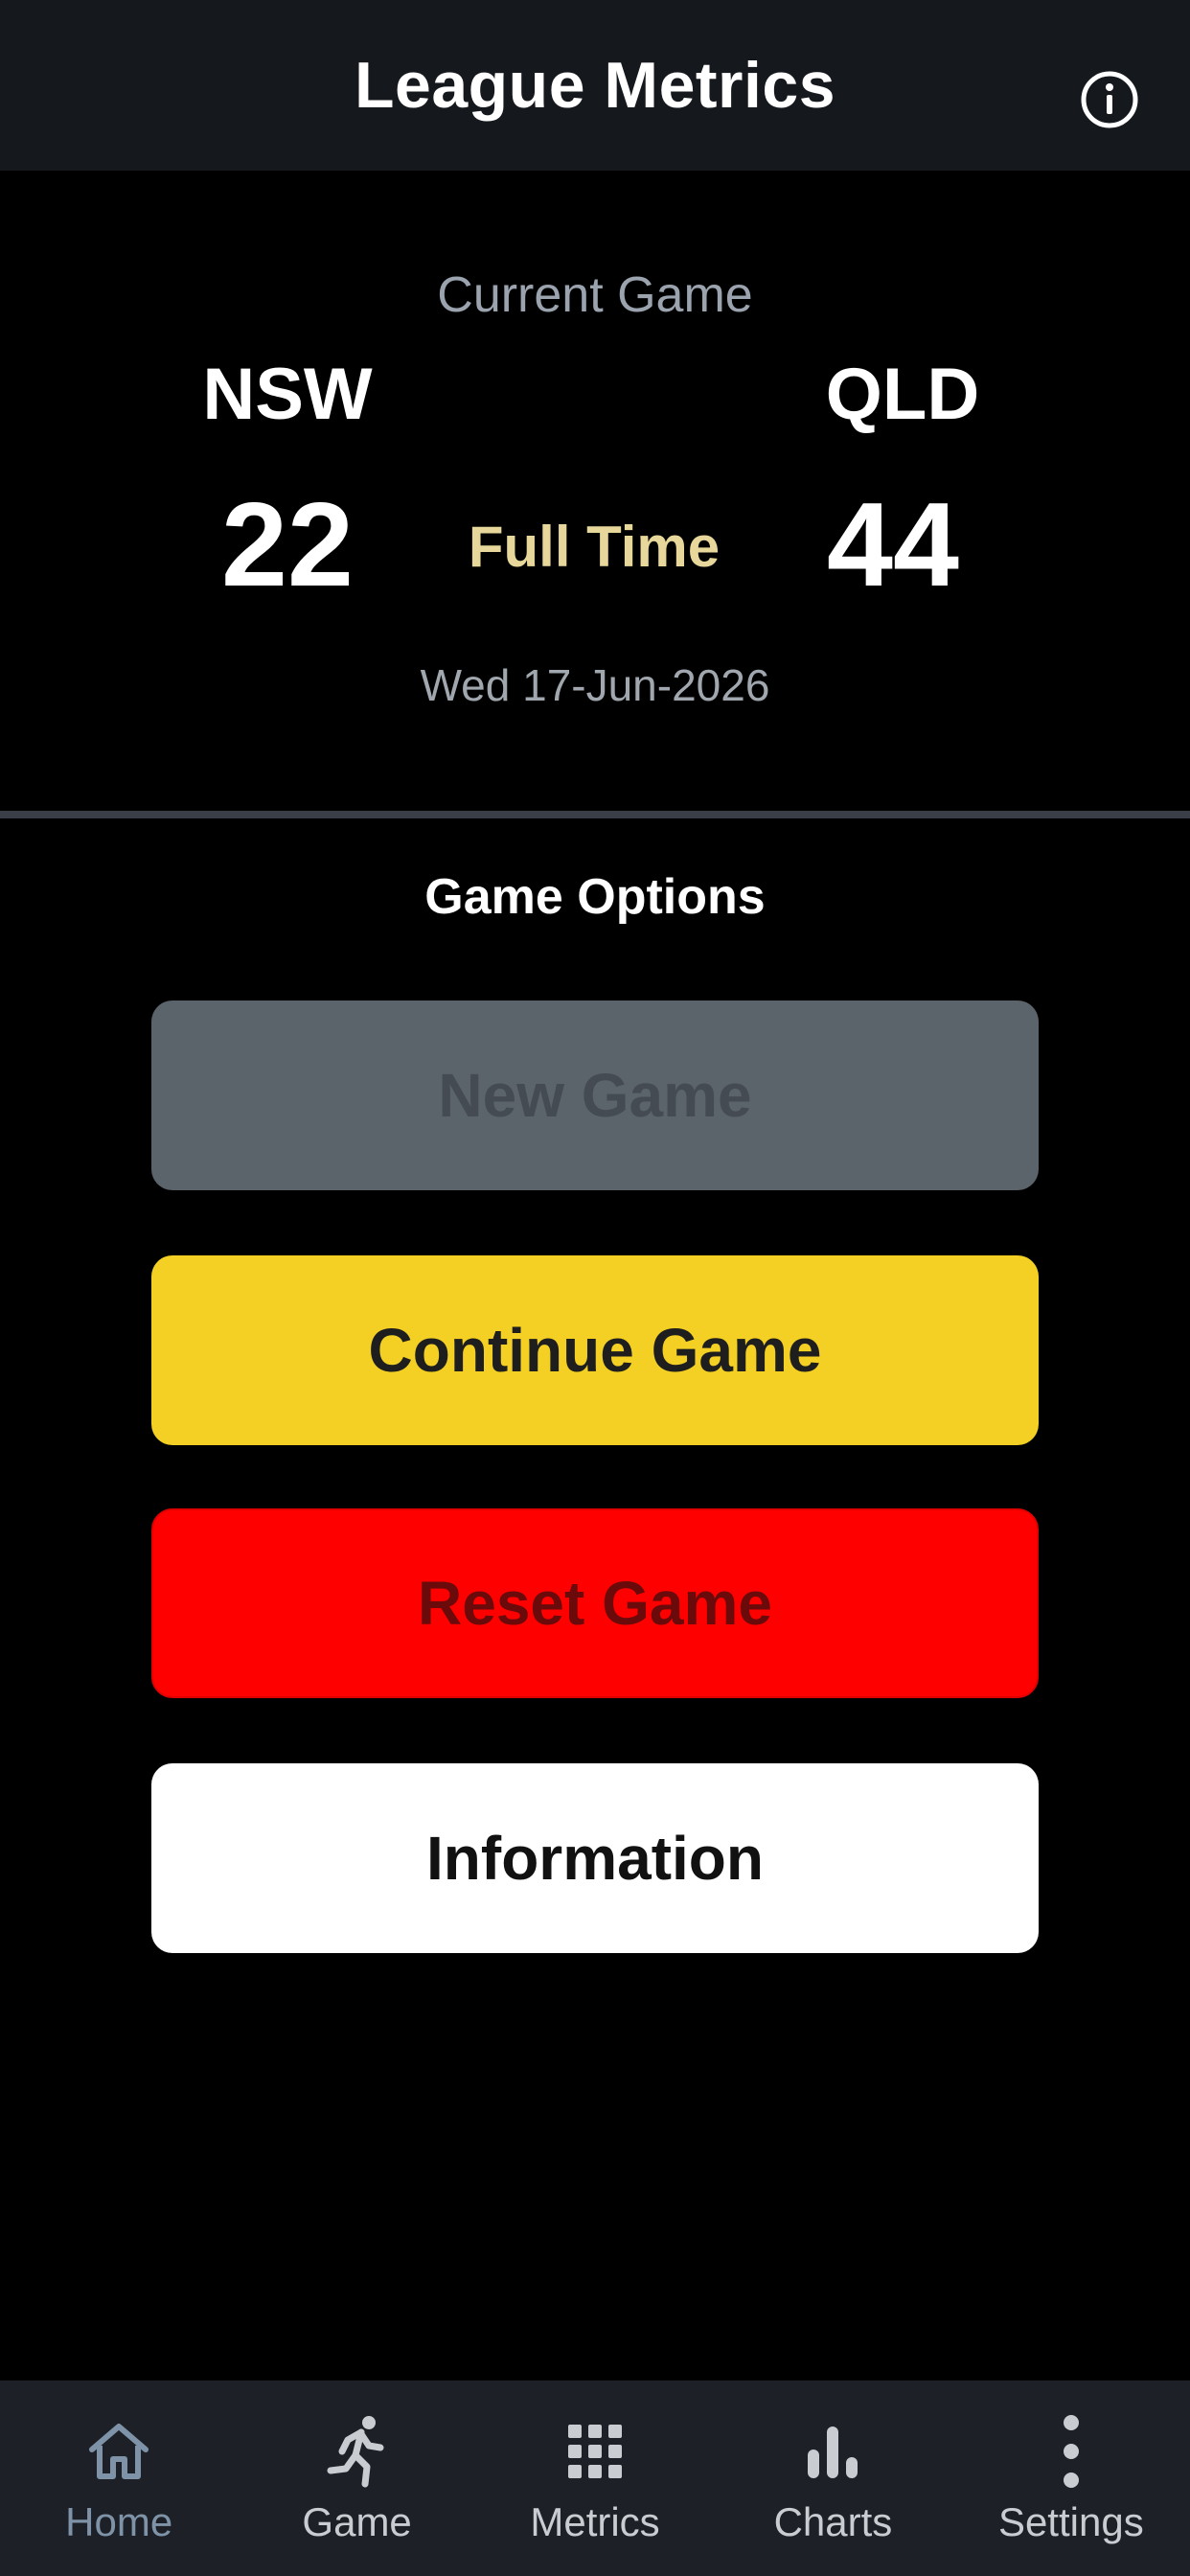  I want to click on away-score: 44, so click(893, 545).